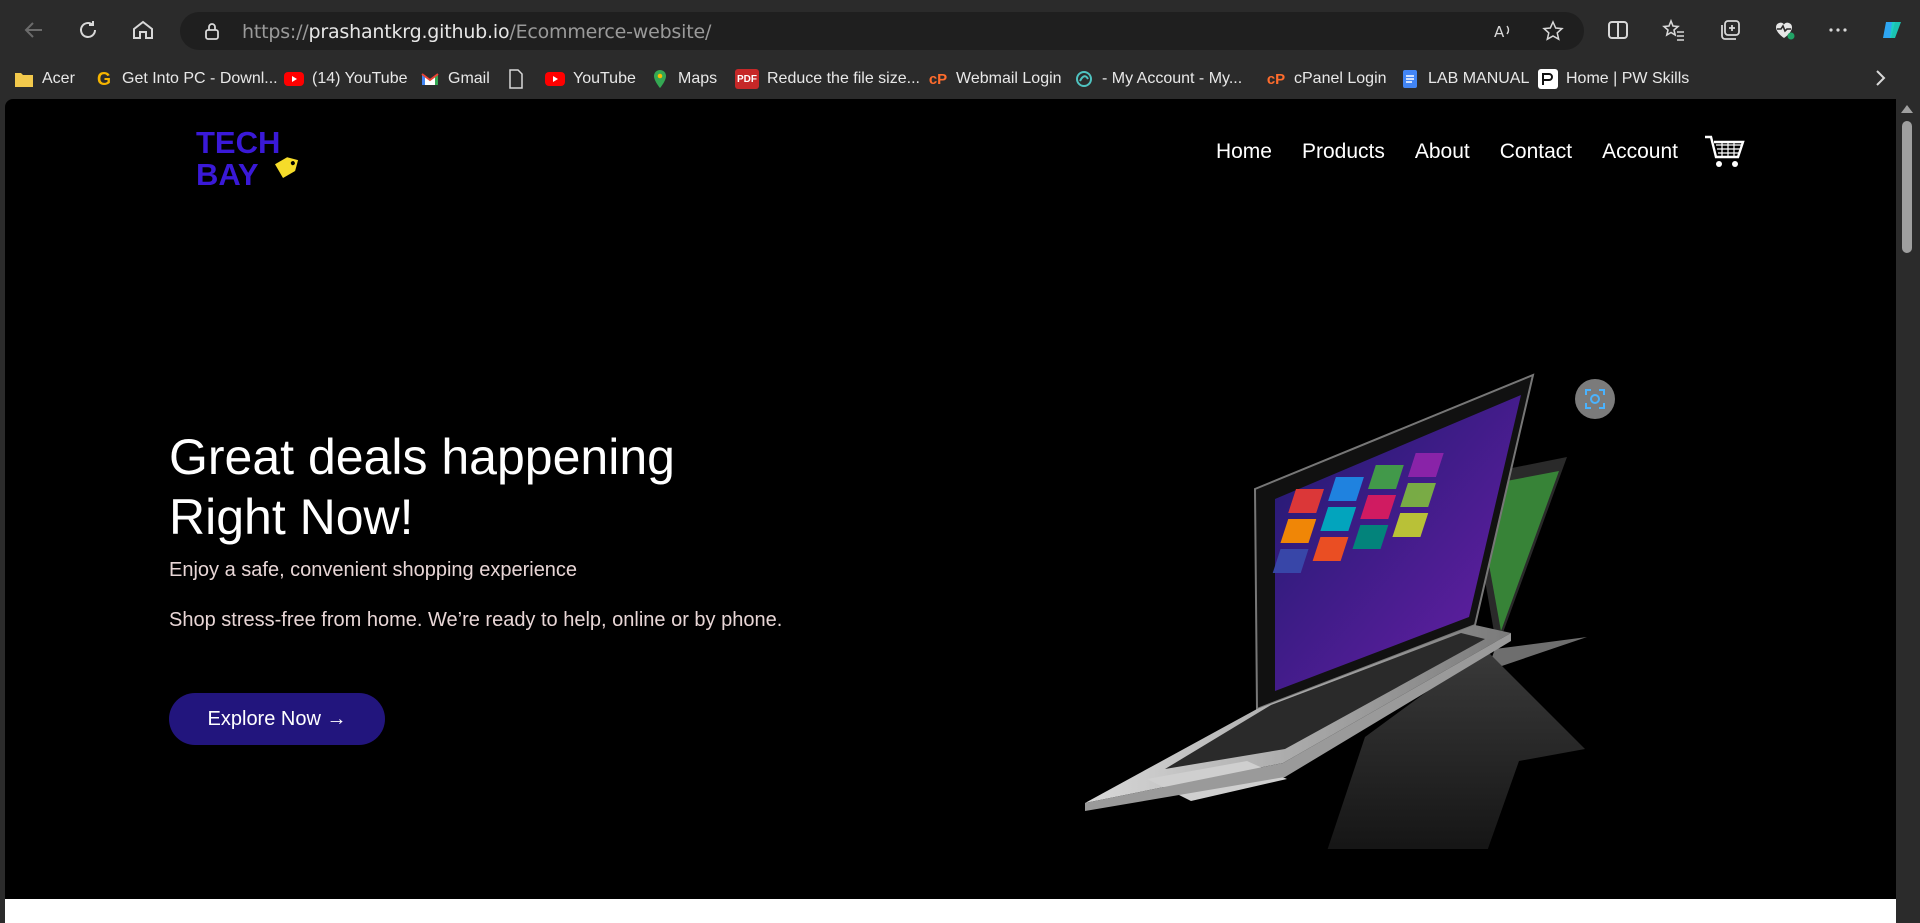  Describe the element at coordinates (1536, 152) in the screenshot. I see `nav-contact: Contact` at that location.